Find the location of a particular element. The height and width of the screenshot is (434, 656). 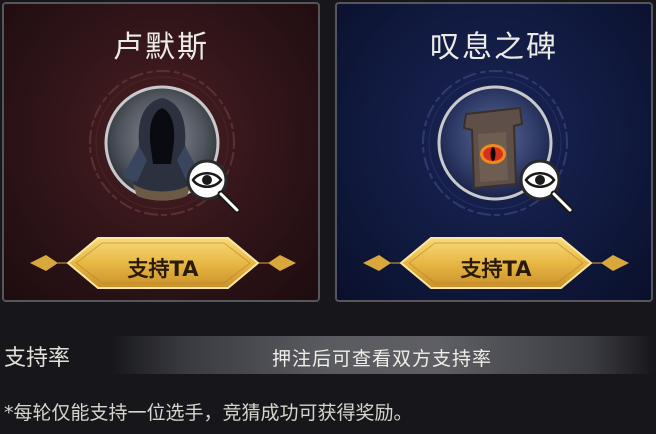

support-rate-hint: 押注后可查看双方支持率 is located at coordinates (381, 359).